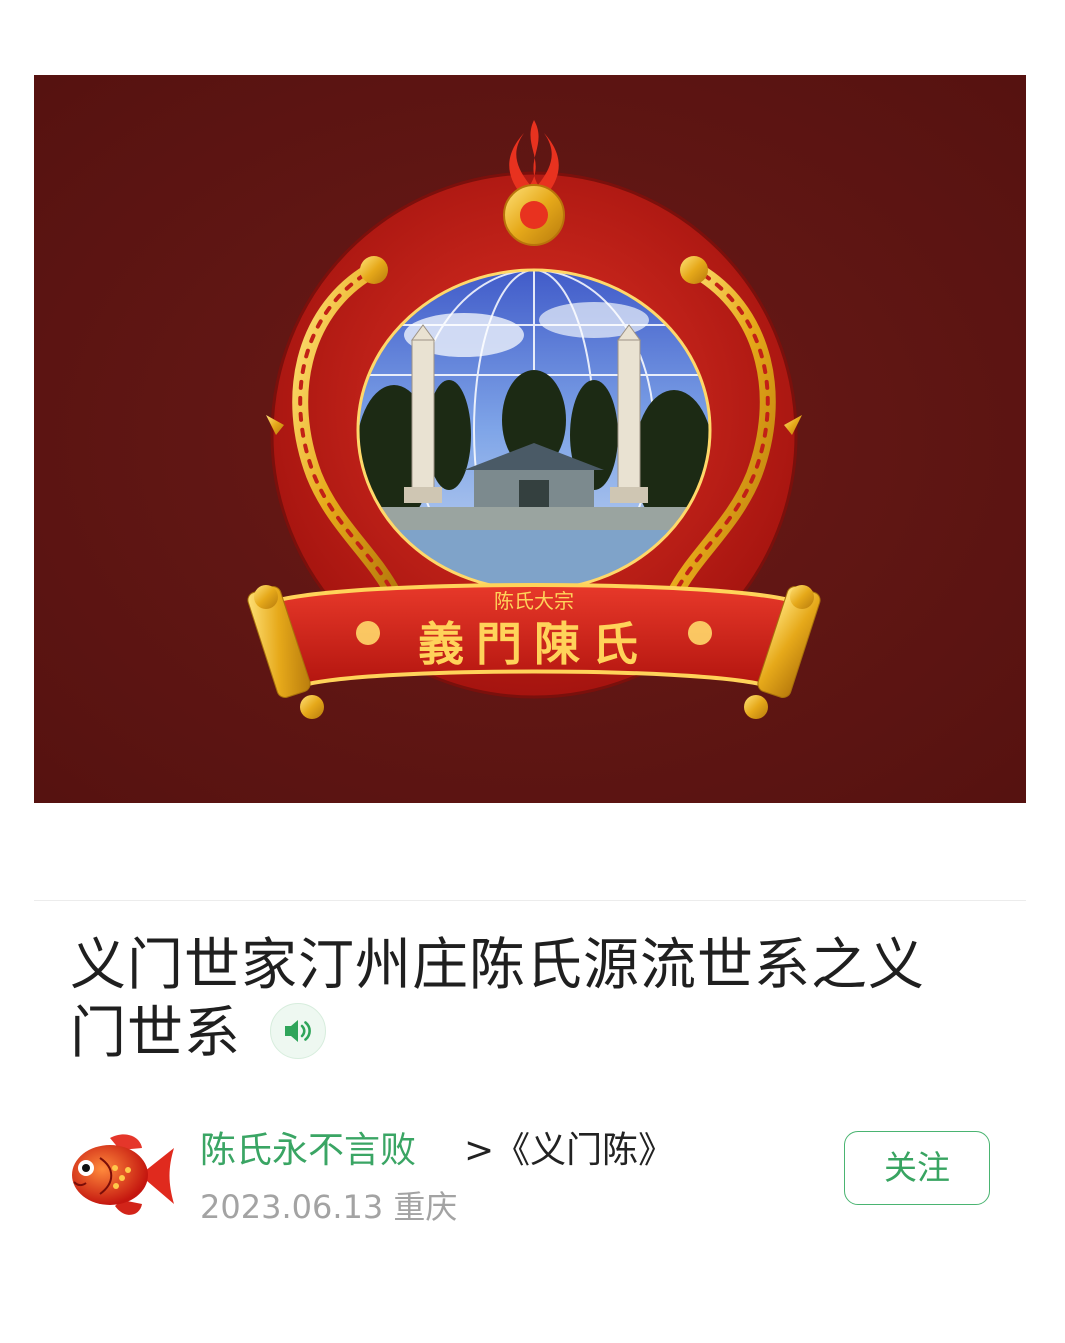  I want to click on article-title-block: 义门世家汀州庄陈氏源流世系之义门世系, so click(520, 1000).